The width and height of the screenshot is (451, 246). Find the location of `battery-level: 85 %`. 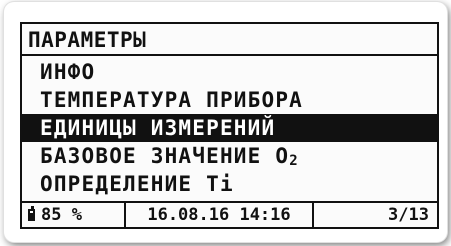

battery-level: 85 % is located at coordinates (61, 215).